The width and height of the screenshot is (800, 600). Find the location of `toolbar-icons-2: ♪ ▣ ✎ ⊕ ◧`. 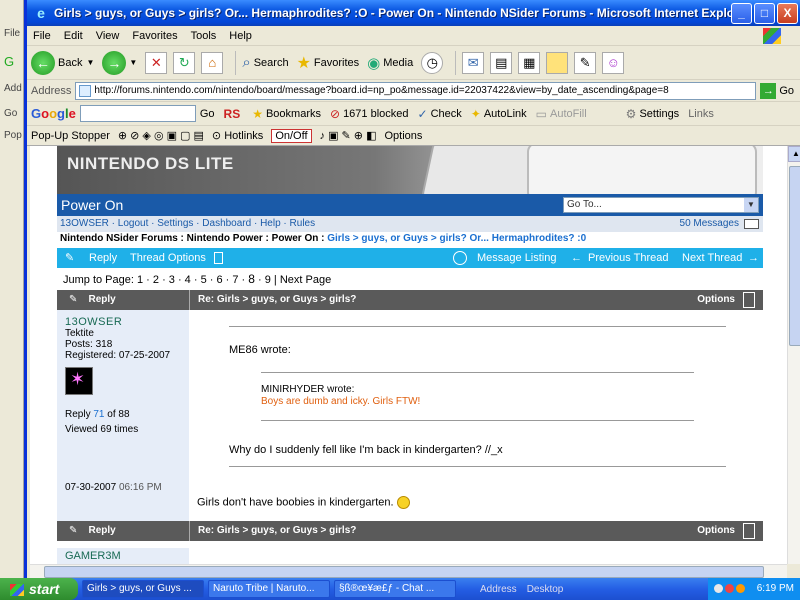

toolbar-icons-2: ♪ ▣ ✎ ⊕ ◧ is located at coordinates (348, 135).